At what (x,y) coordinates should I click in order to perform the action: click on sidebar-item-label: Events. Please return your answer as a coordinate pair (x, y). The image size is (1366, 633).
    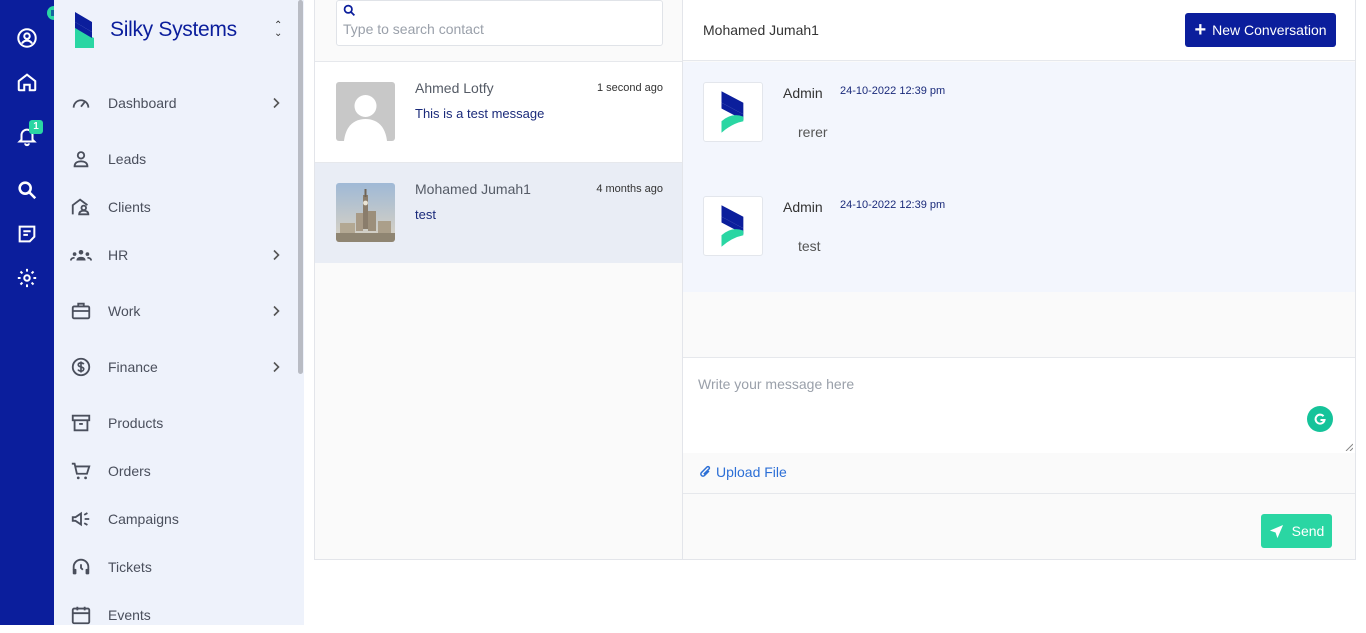
    Looking at the image, I should click on (129, 615).